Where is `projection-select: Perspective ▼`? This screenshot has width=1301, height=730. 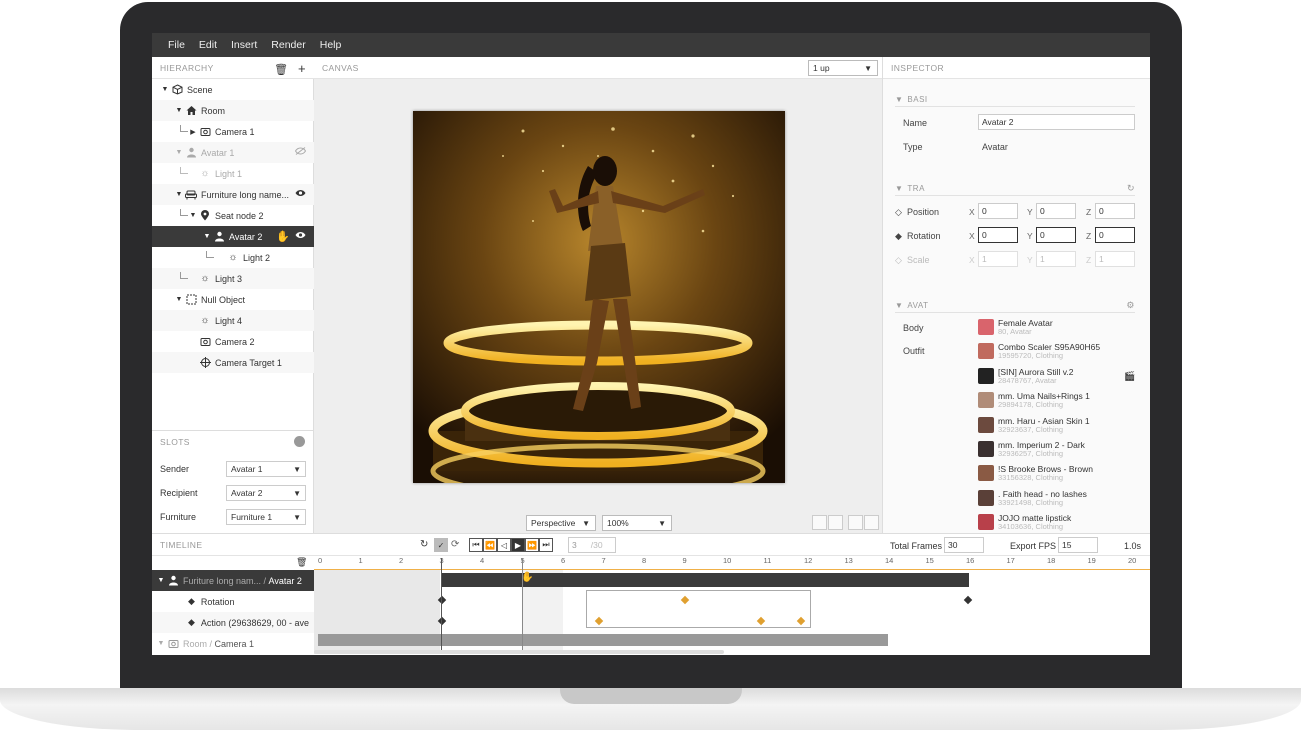 projection-select: Perspective ▼ is located at coordinates (561, 523).